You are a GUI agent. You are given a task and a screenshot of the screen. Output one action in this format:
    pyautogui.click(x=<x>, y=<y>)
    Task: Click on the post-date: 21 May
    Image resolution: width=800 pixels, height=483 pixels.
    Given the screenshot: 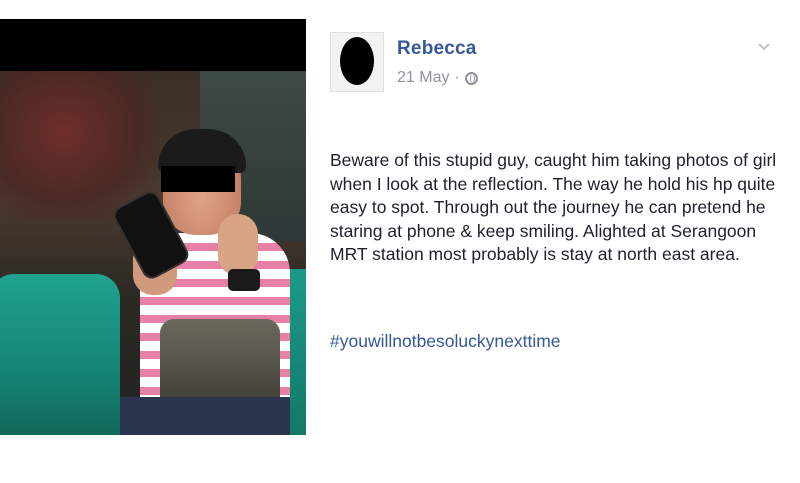 What is the action you would take?
    pyautogui.click(x=423, y=78)
    